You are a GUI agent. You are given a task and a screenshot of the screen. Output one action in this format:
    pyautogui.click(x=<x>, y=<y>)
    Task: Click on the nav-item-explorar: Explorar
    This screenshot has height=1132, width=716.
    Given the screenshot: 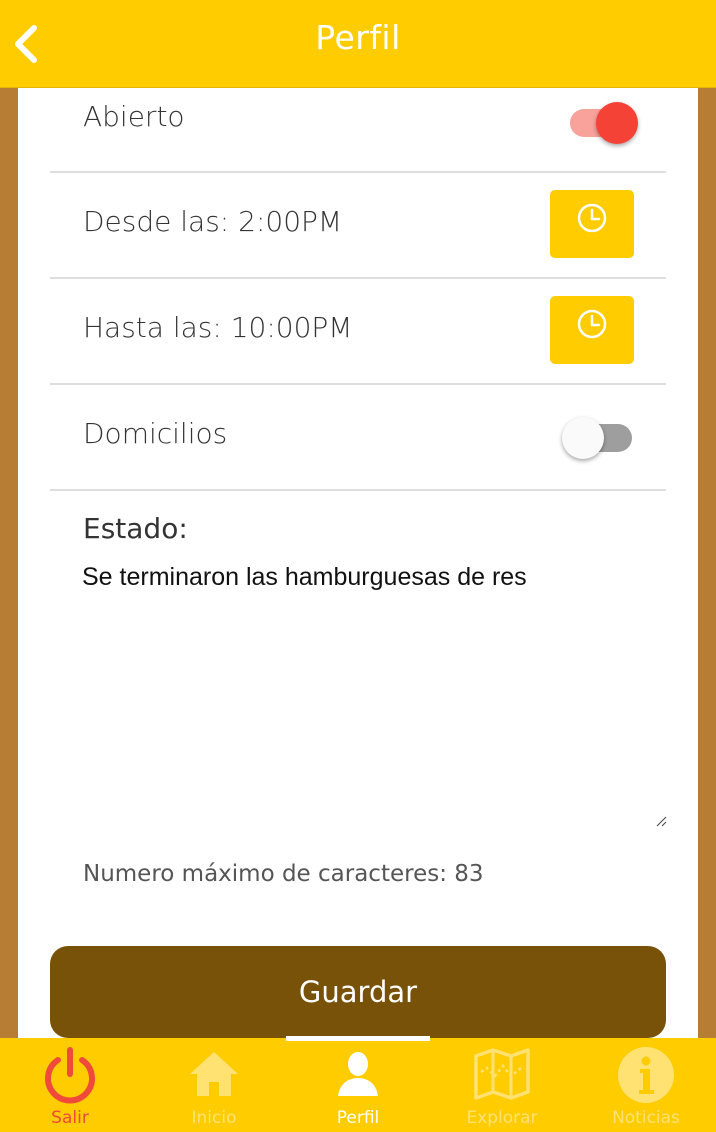 What is the action you would take?
    pyautogui.click(x=502, y=1085)
    